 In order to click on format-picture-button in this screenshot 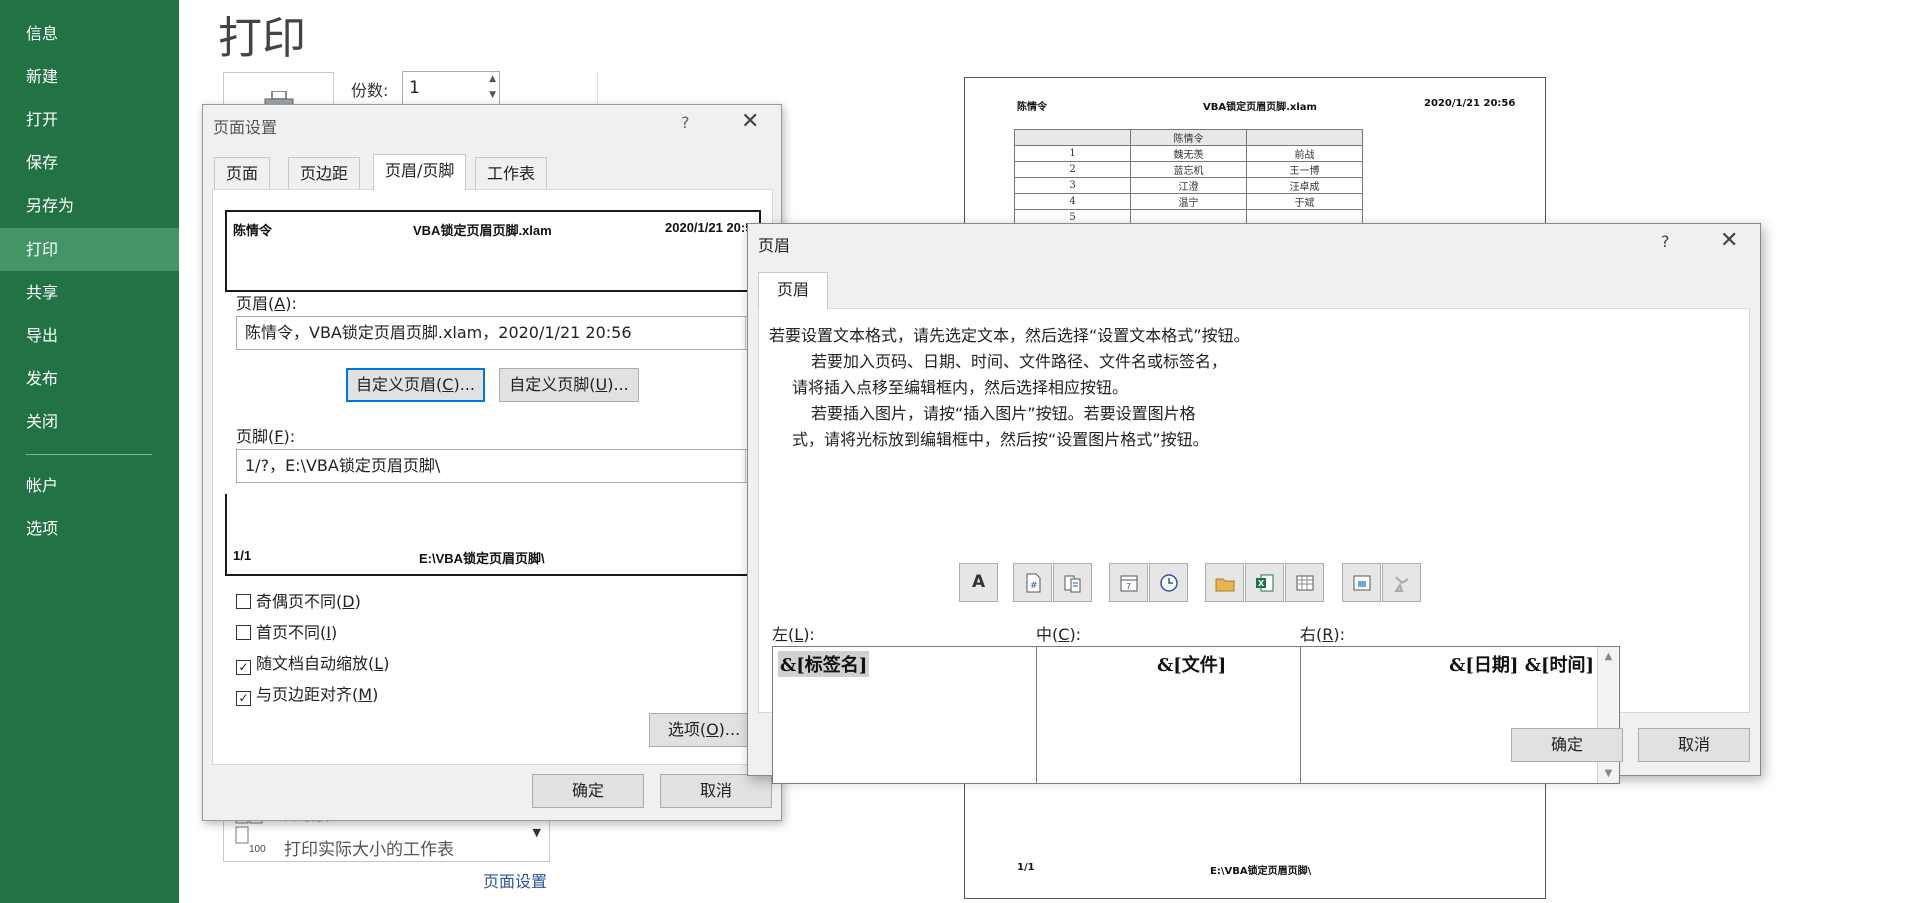, I will do `click(1401, 582)`.